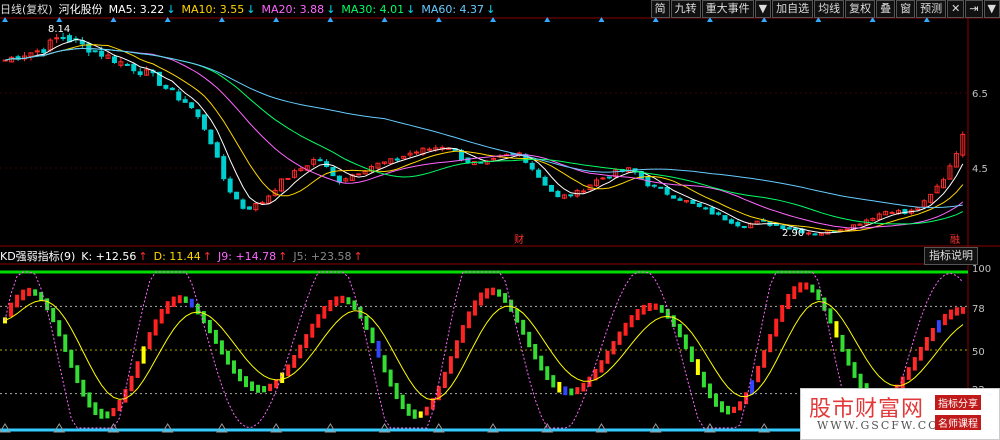  I want to click on menu-dropdown-icon: ▼, so click(991, 9).